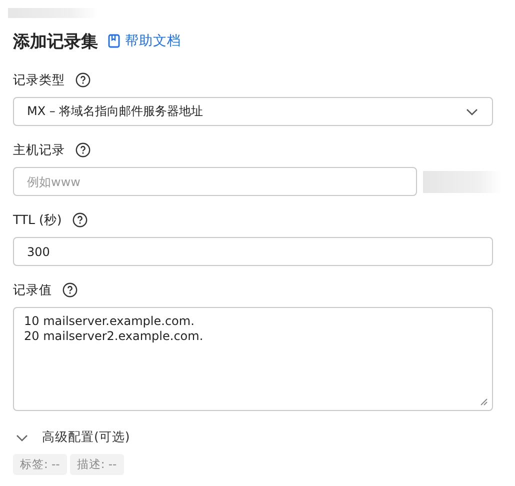  Describe the element at coordinates (40, 464) in the screenshot. I see `tag: 标签: --` at that location.